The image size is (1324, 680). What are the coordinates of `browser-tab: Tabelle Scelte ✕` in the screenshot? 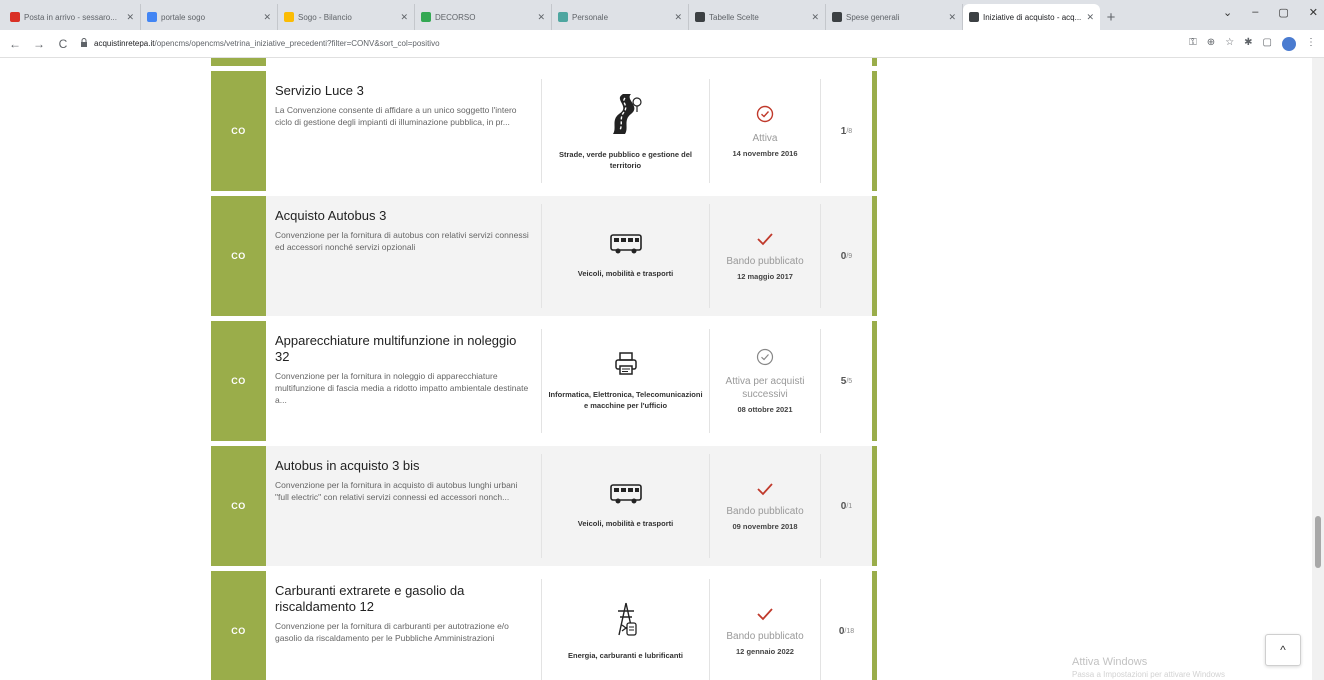 It's located at (757, 17).